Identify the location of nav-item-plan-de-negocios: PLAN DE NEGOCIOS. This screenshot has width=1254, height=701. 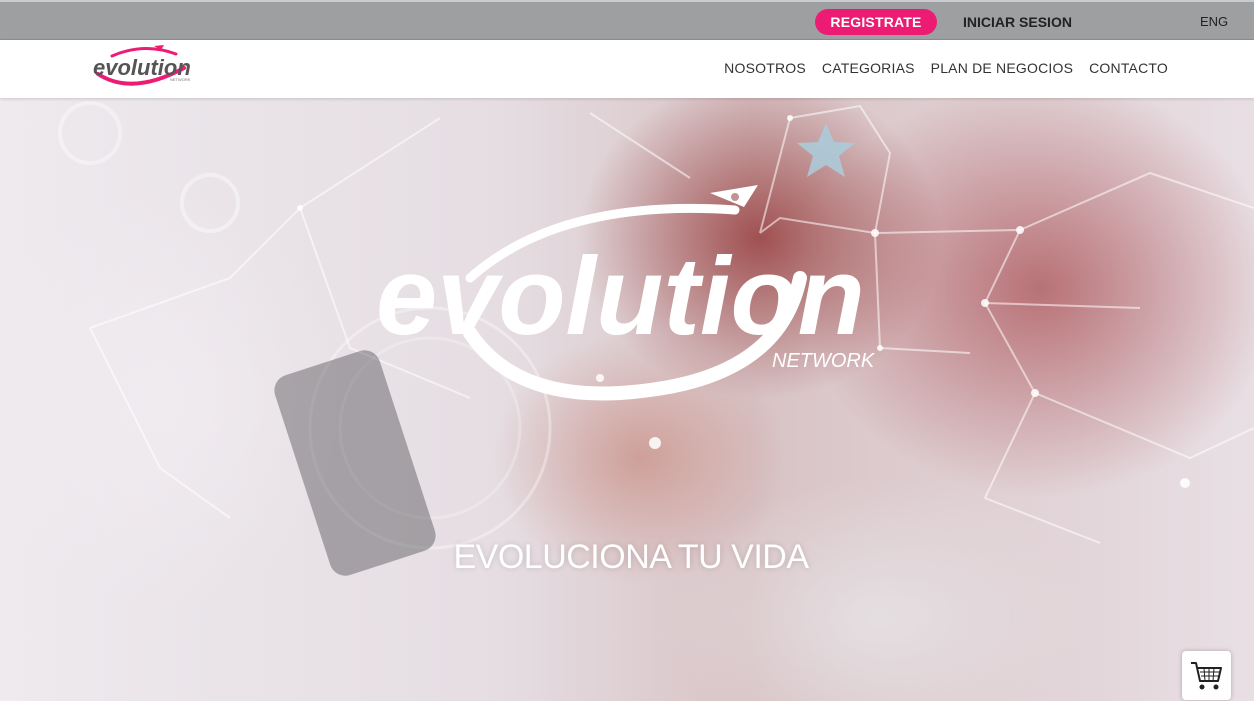
(1002, 68).